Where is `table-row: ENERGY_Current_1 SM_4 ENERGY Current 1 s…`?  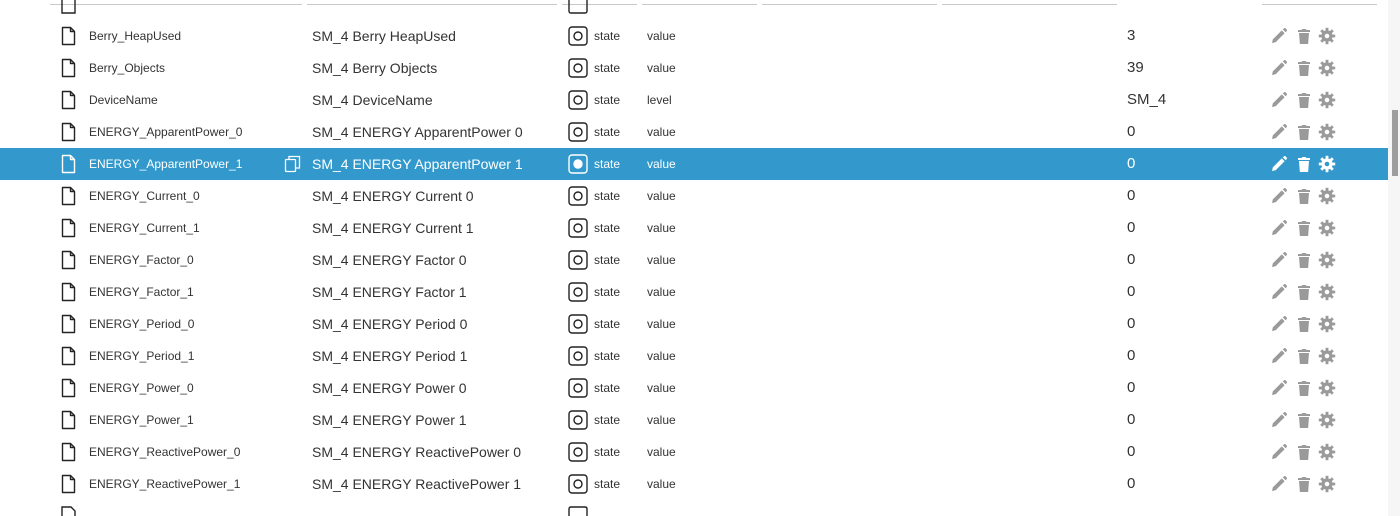 table-row: ENERGY_Current_1 SM_4 ENERGY Current 1 s… is located at coordinates (694, 228).